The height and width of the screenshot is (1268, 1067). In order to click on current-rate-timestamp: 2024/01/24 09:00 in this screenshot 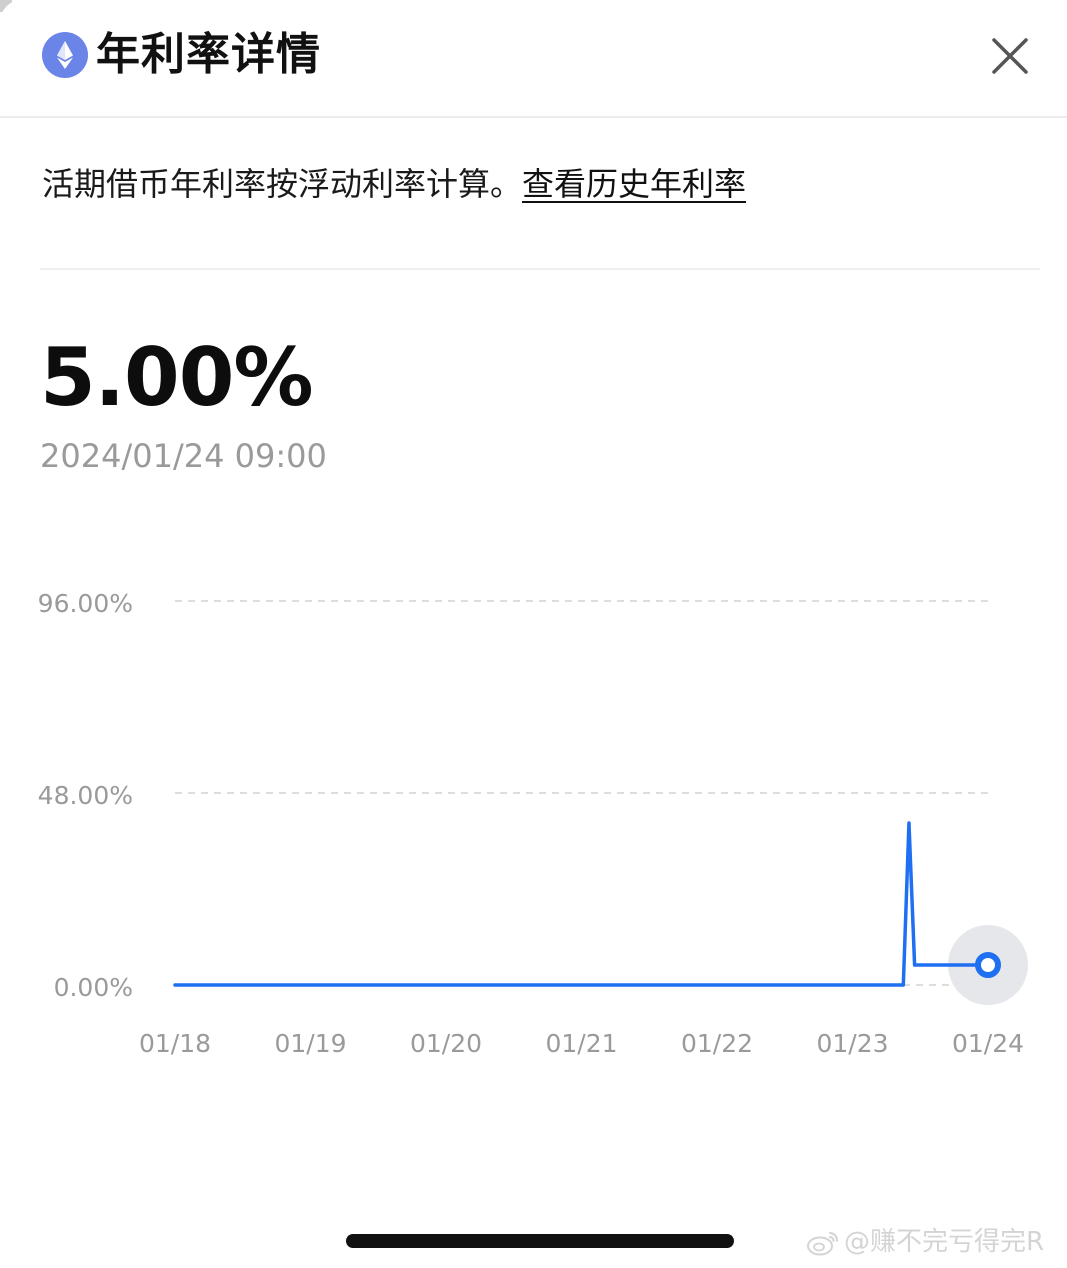, I will do `click(183, 456)`.